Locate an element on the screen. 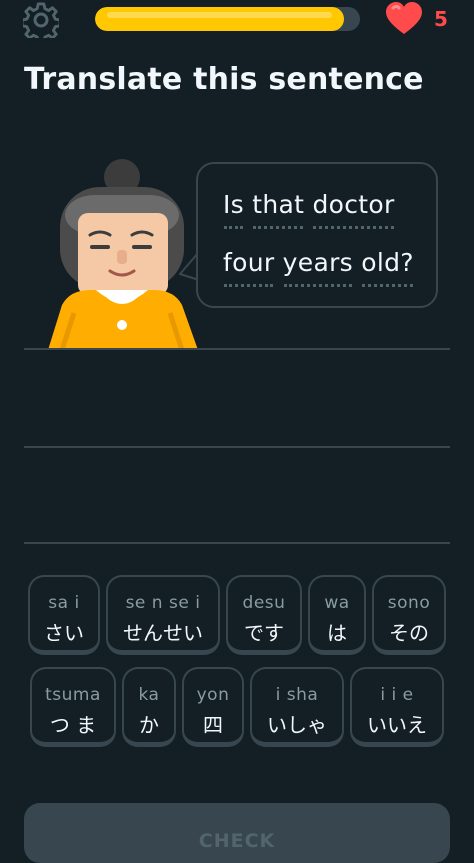  lesson-progress-bar is located at coordinates (227, 19).